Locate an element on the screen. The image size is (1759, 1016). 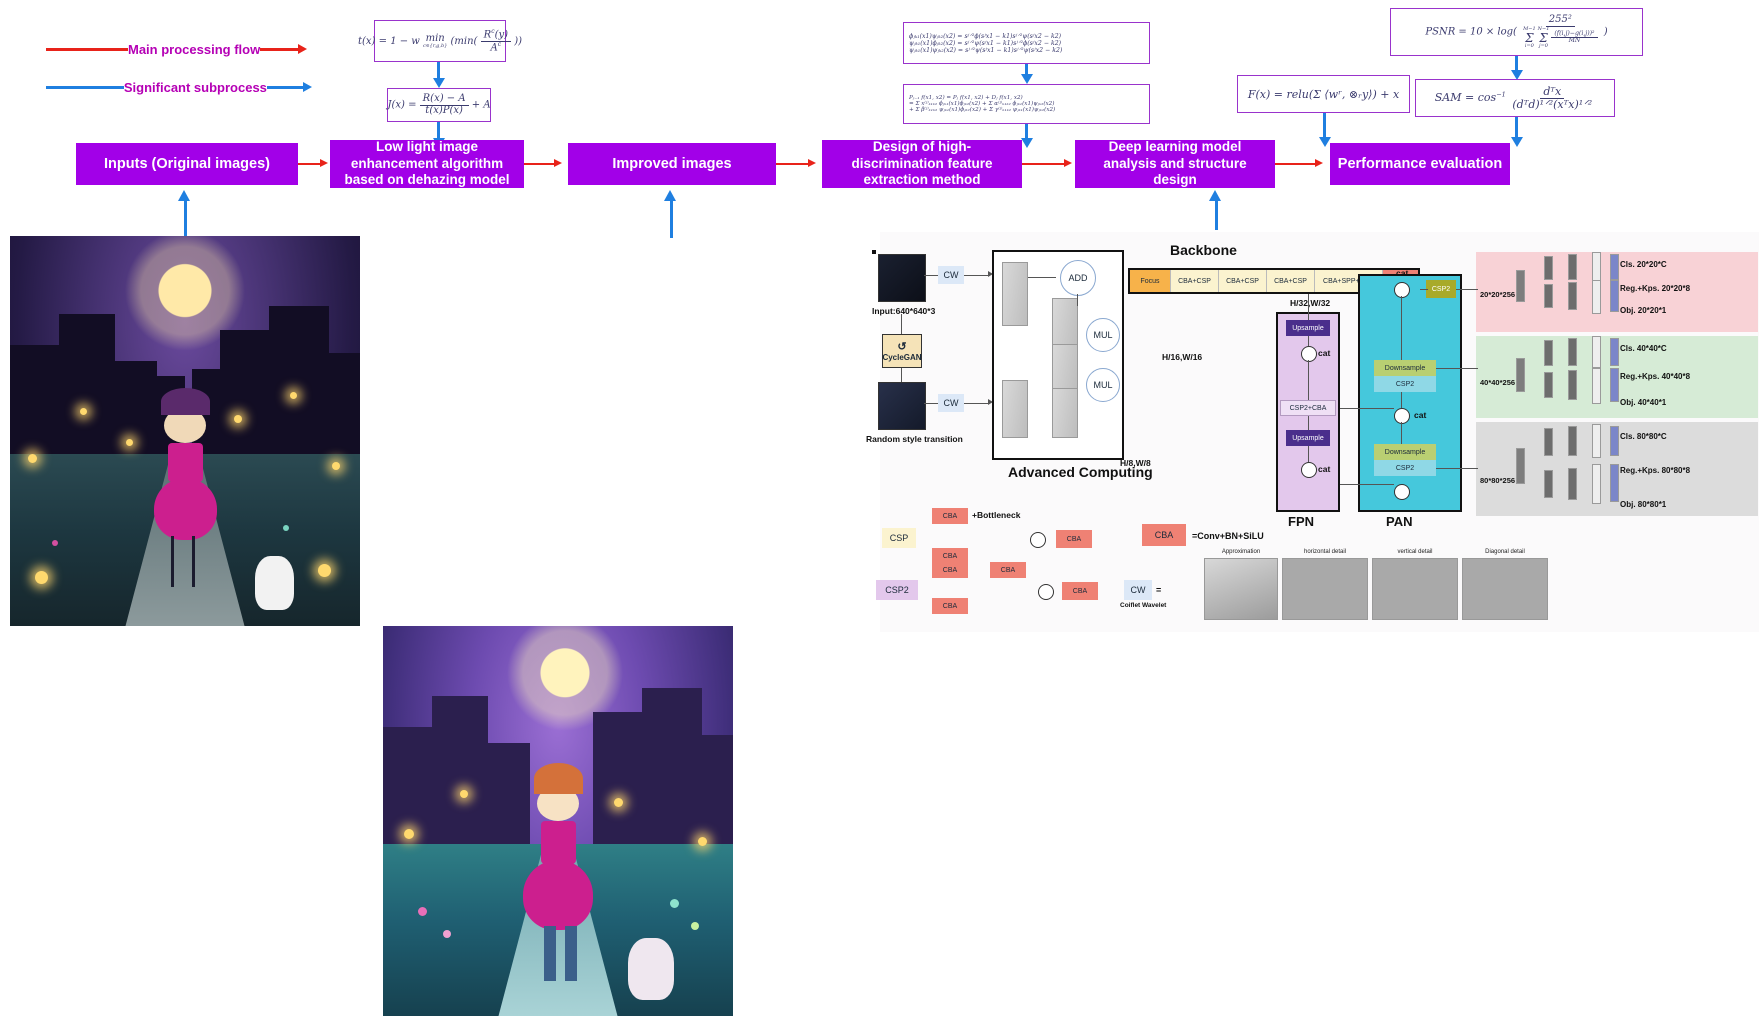
backbone-block-cba-csp-3: CBA+CSP is located at coordinates (1290, 281).